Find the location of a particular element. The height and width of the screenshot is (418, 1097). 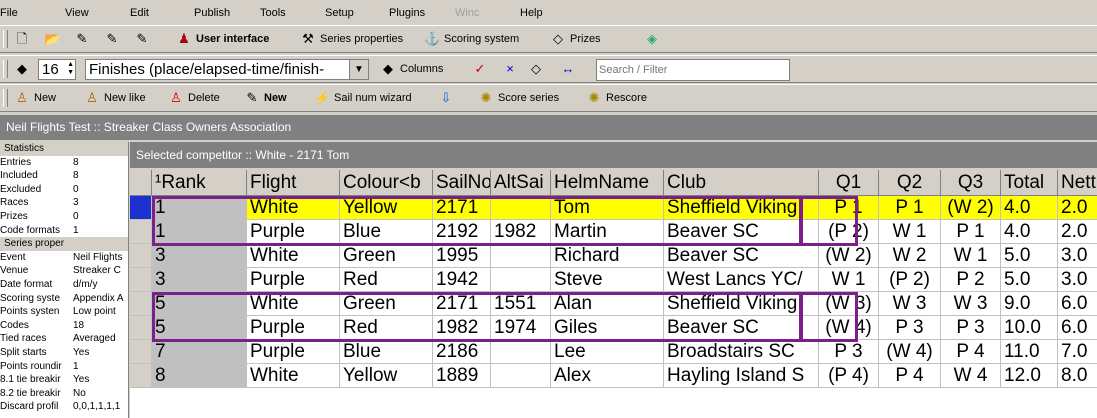

delete-button: ♙ Delete is located at coordinates (194, 98).